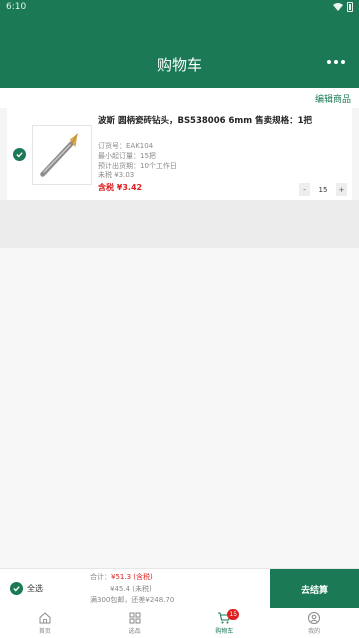 This screenshot has height=638, width=359. Describe the element at coordinates (179, 98) in the screenshot. I see `edit-bar: 编辑商品` at that location.